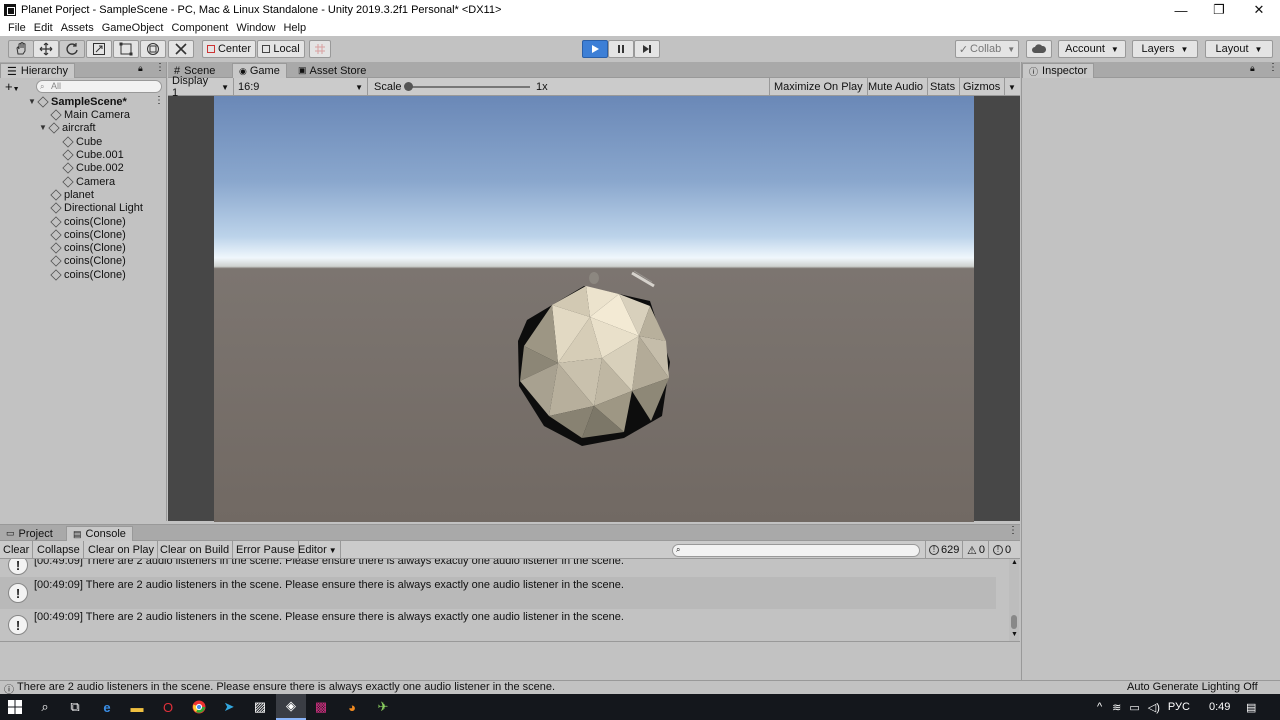  I want to click on editor-dropdown: Editor ▼, so click(318, 550).